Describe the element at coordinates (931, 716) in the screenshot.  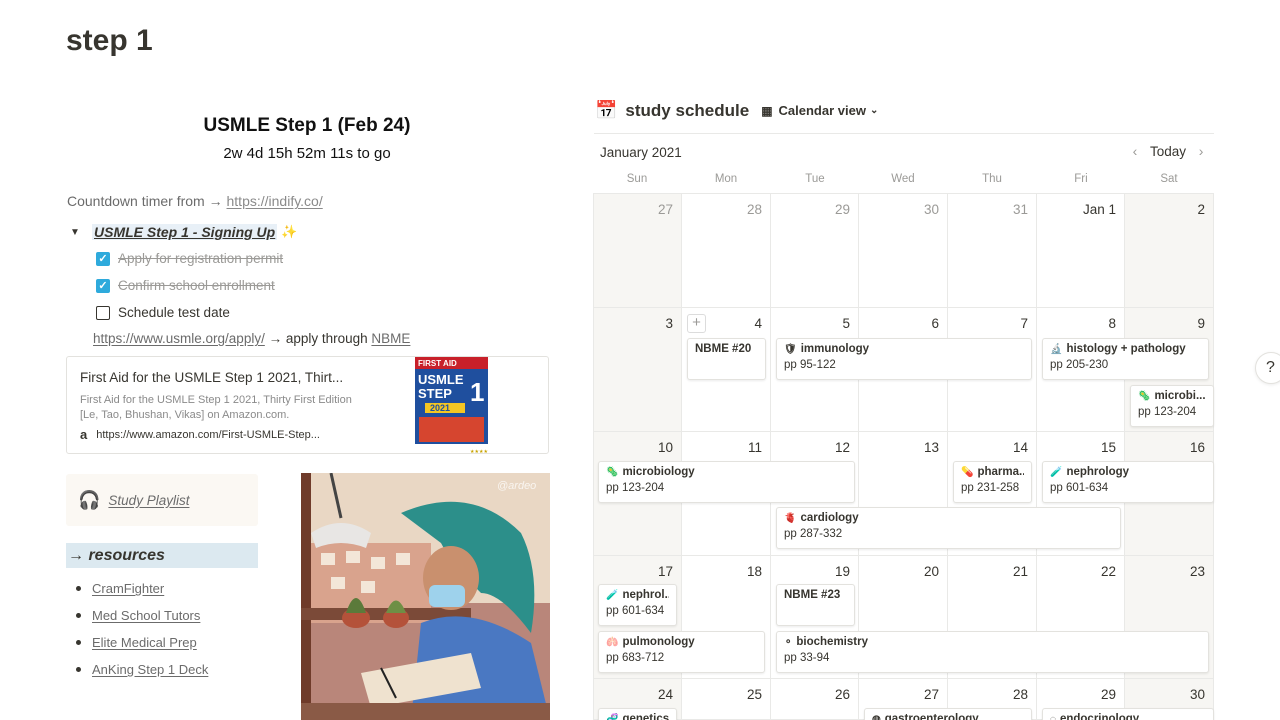
I see `event-title-text: gastroenterology` at that location.